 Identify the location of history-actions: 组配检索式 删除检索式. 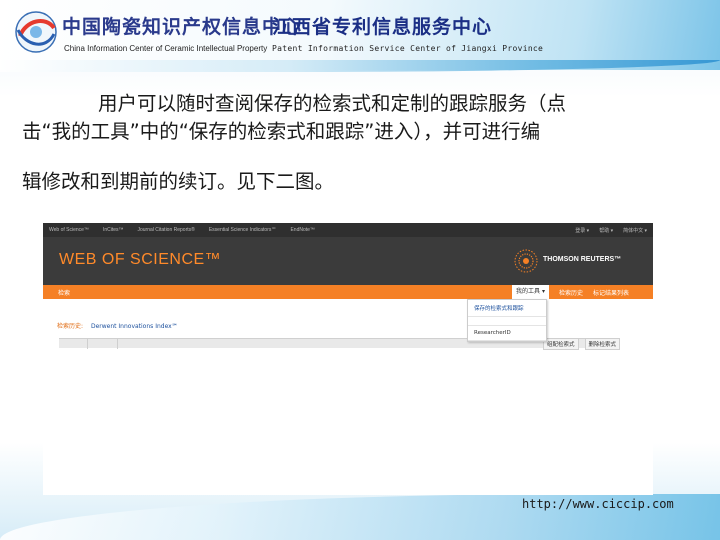
(582, 344).